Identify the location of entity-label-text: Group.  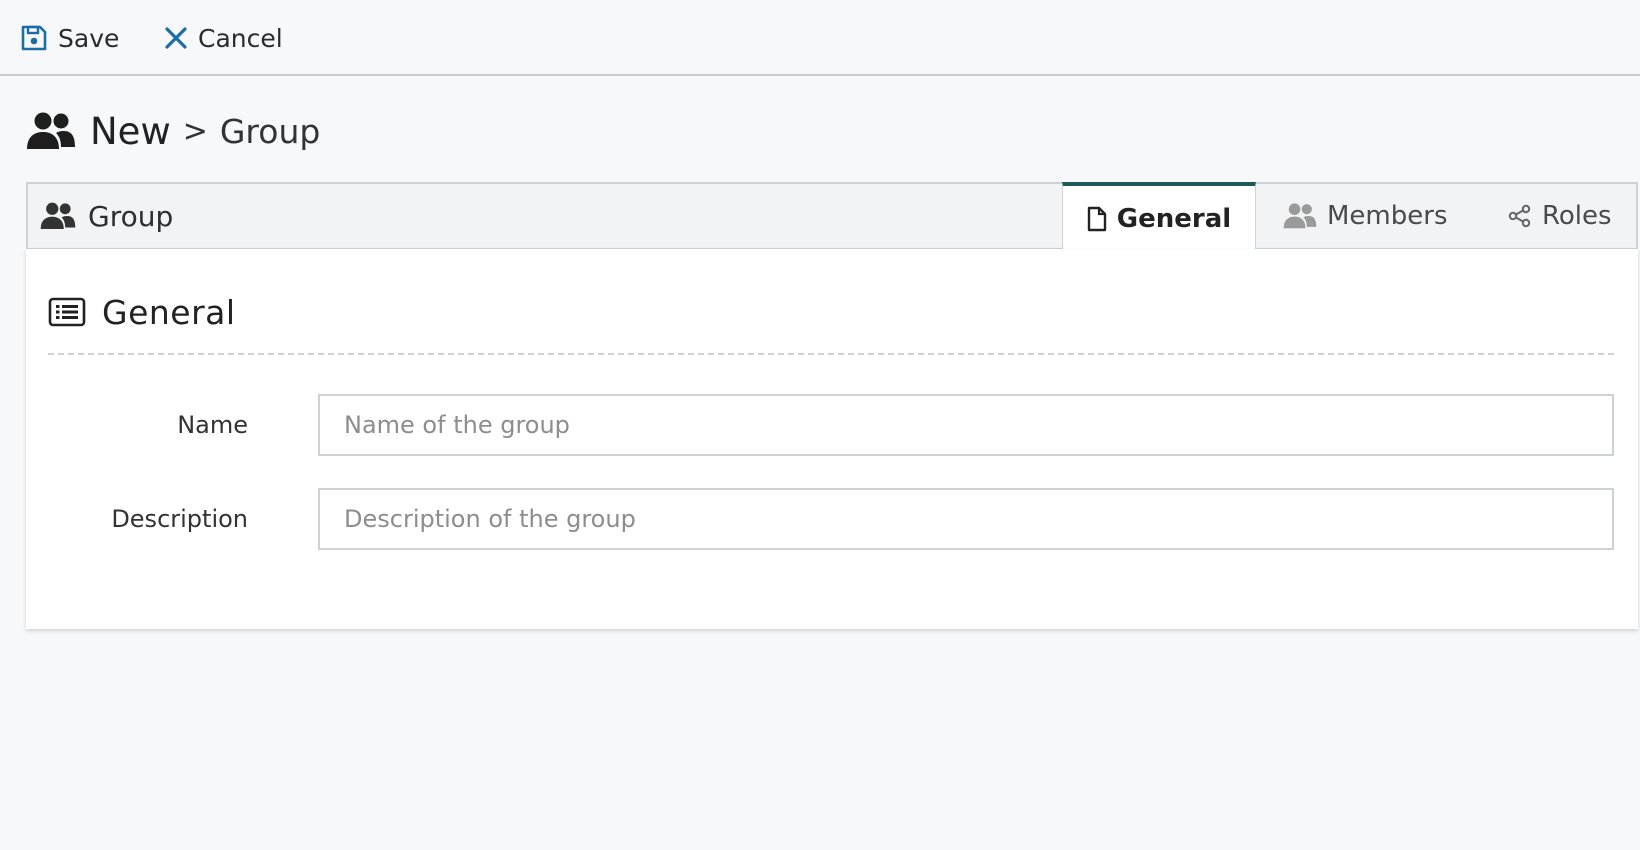
(131, 216).